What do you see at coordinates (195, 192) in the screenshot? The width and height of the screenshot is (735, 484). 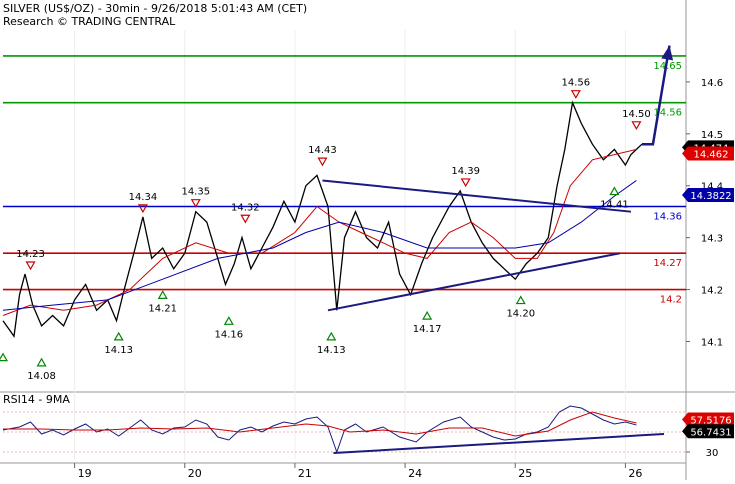 I see `peak-label: 14.35` at bounding box center [195, 192].